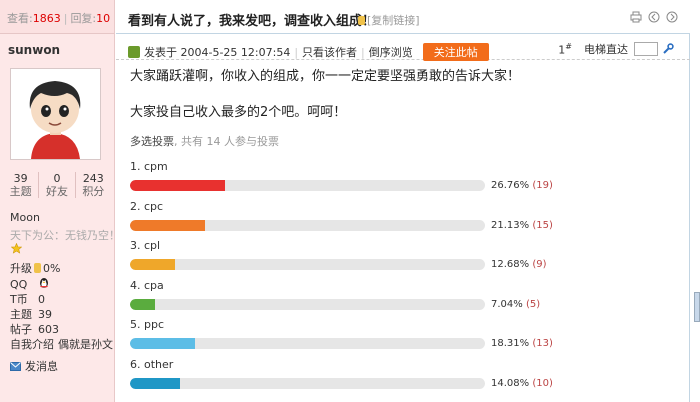 The height and width of the screenshot is (402, 700). I want to click on poll-option-ppc: 5. ppc 18.31% (13), so click(345, 338).